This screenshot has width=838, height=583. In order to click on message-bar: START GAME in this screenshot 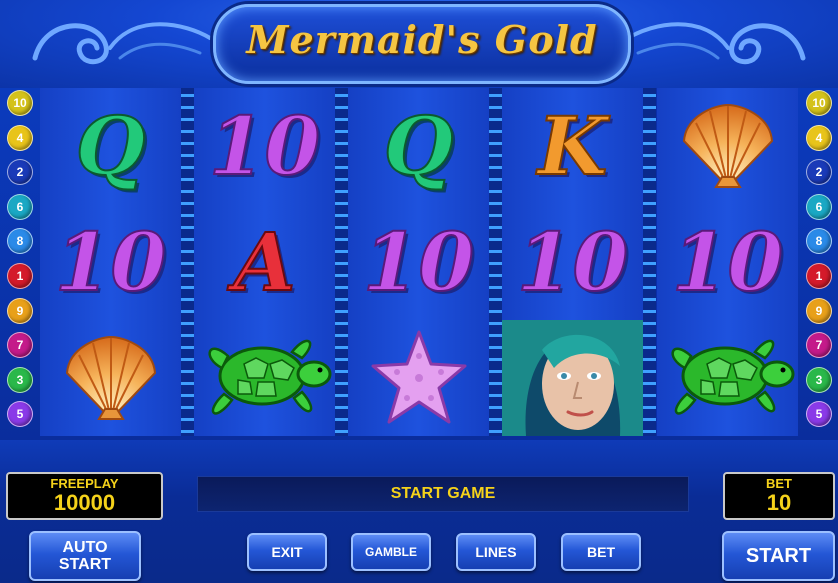, I will do `click(443, 494)`.